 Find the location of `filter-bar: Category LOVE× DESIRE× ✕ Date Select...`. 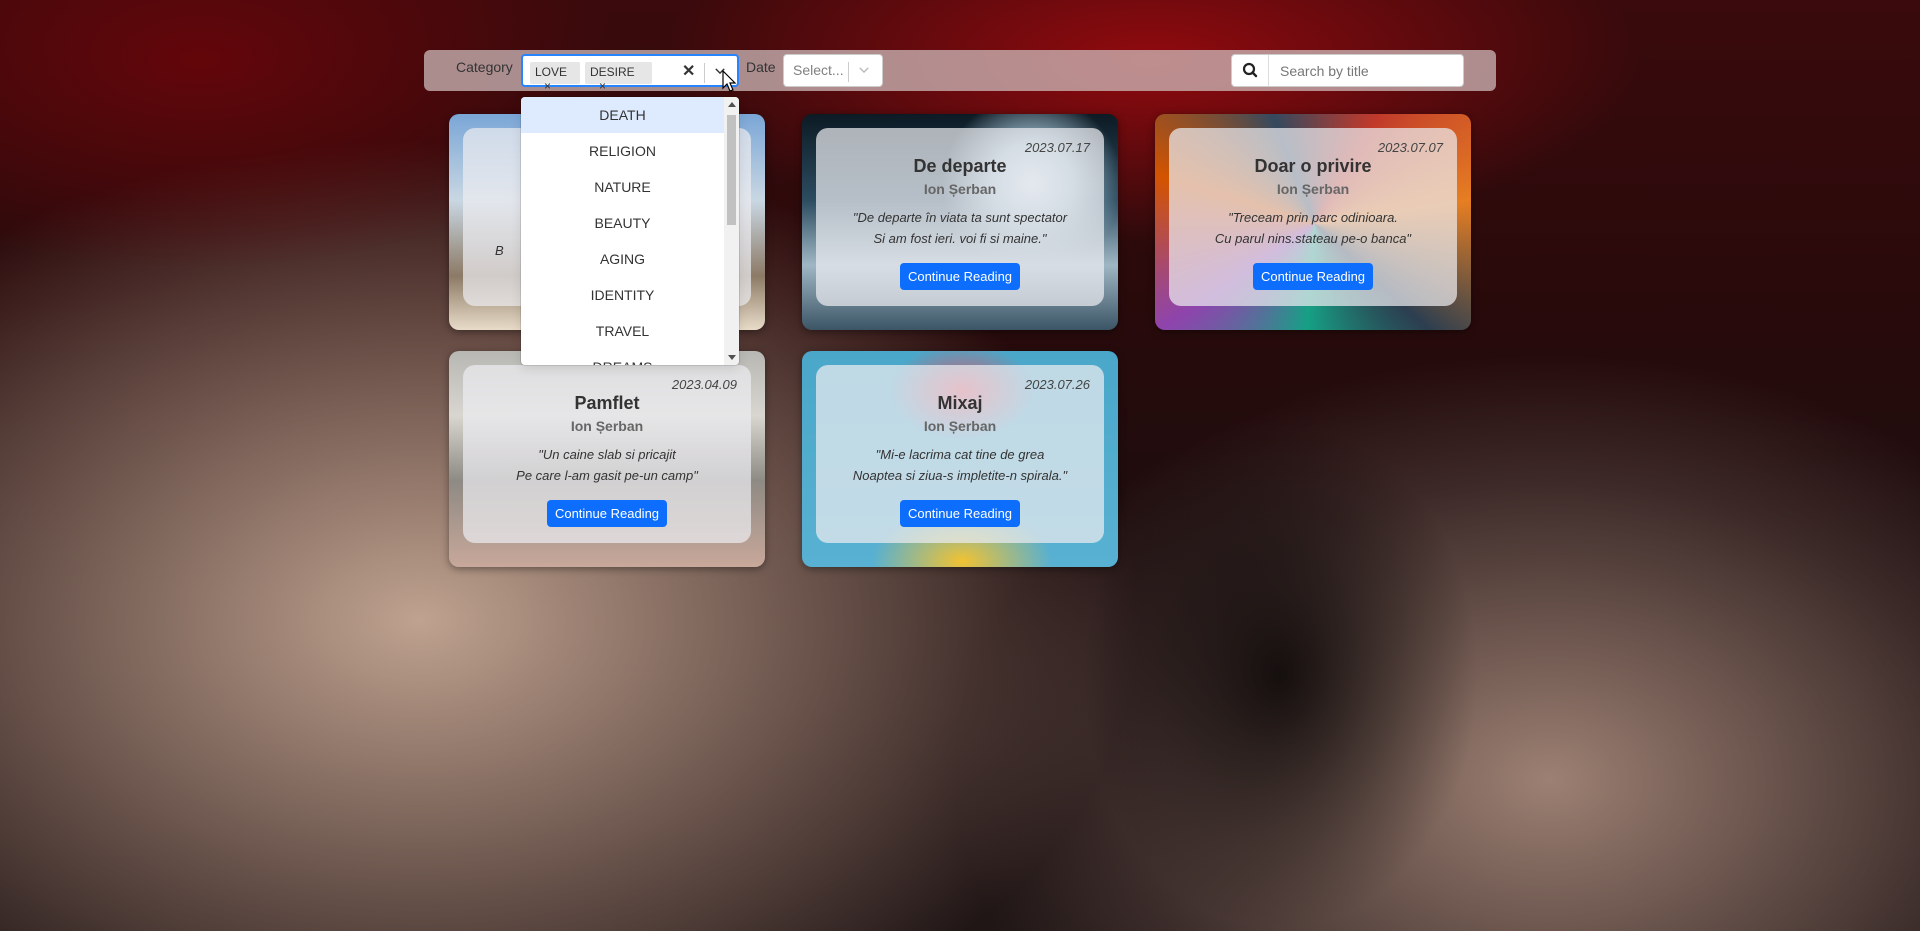

filter-bar: Category LOVE× DESIRE× ✕ Date Select... is located at coordinates (960, 71).